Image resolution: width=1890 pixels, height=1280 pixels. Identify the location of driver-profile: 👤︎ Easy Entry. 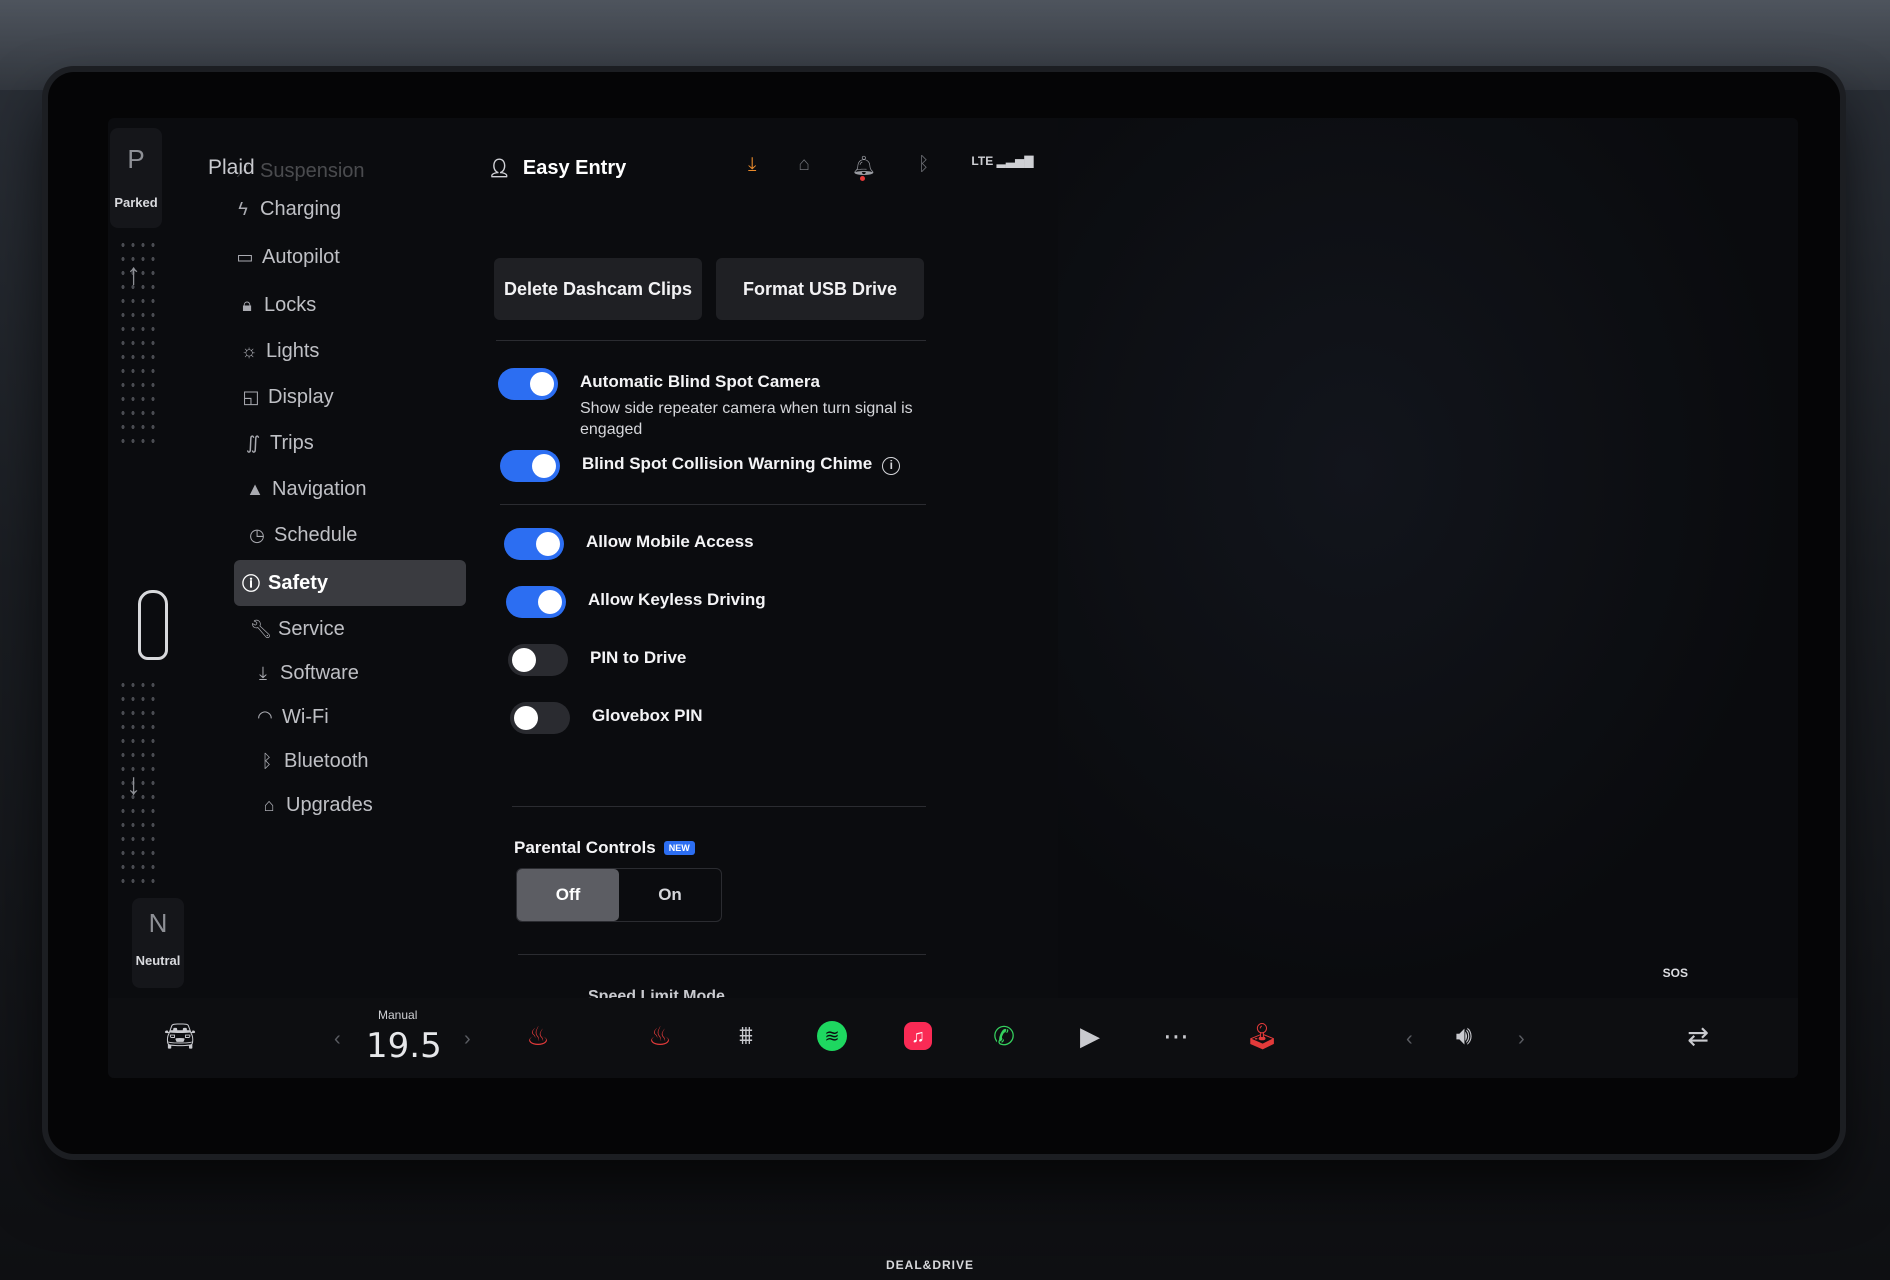
(557, 168).